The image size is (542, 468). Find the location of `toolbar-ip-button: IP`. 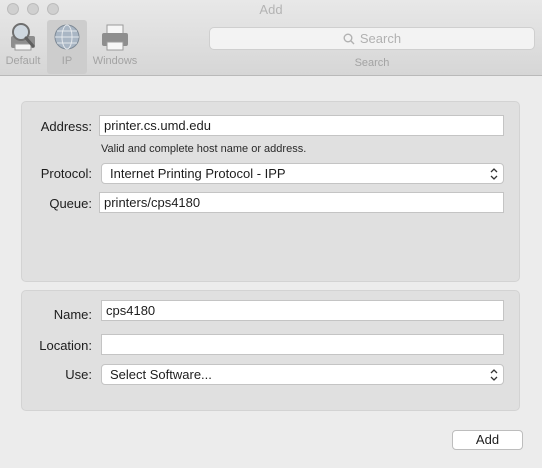

toolbar-ip-button: IP is located at coordinates (67, 47).